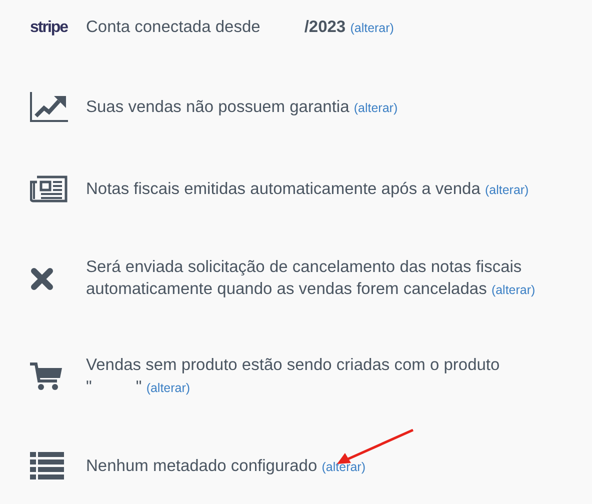 The height and width of the screenshot is (504, 592). What do you see at coordinates (311, 278) in the screenshot?
I see `item-text: Será enviada solicitação de cancelamento das notas fiscais automaticamente quando as vendas forem canceladas (alterar)` at bounding box center [311, 278].